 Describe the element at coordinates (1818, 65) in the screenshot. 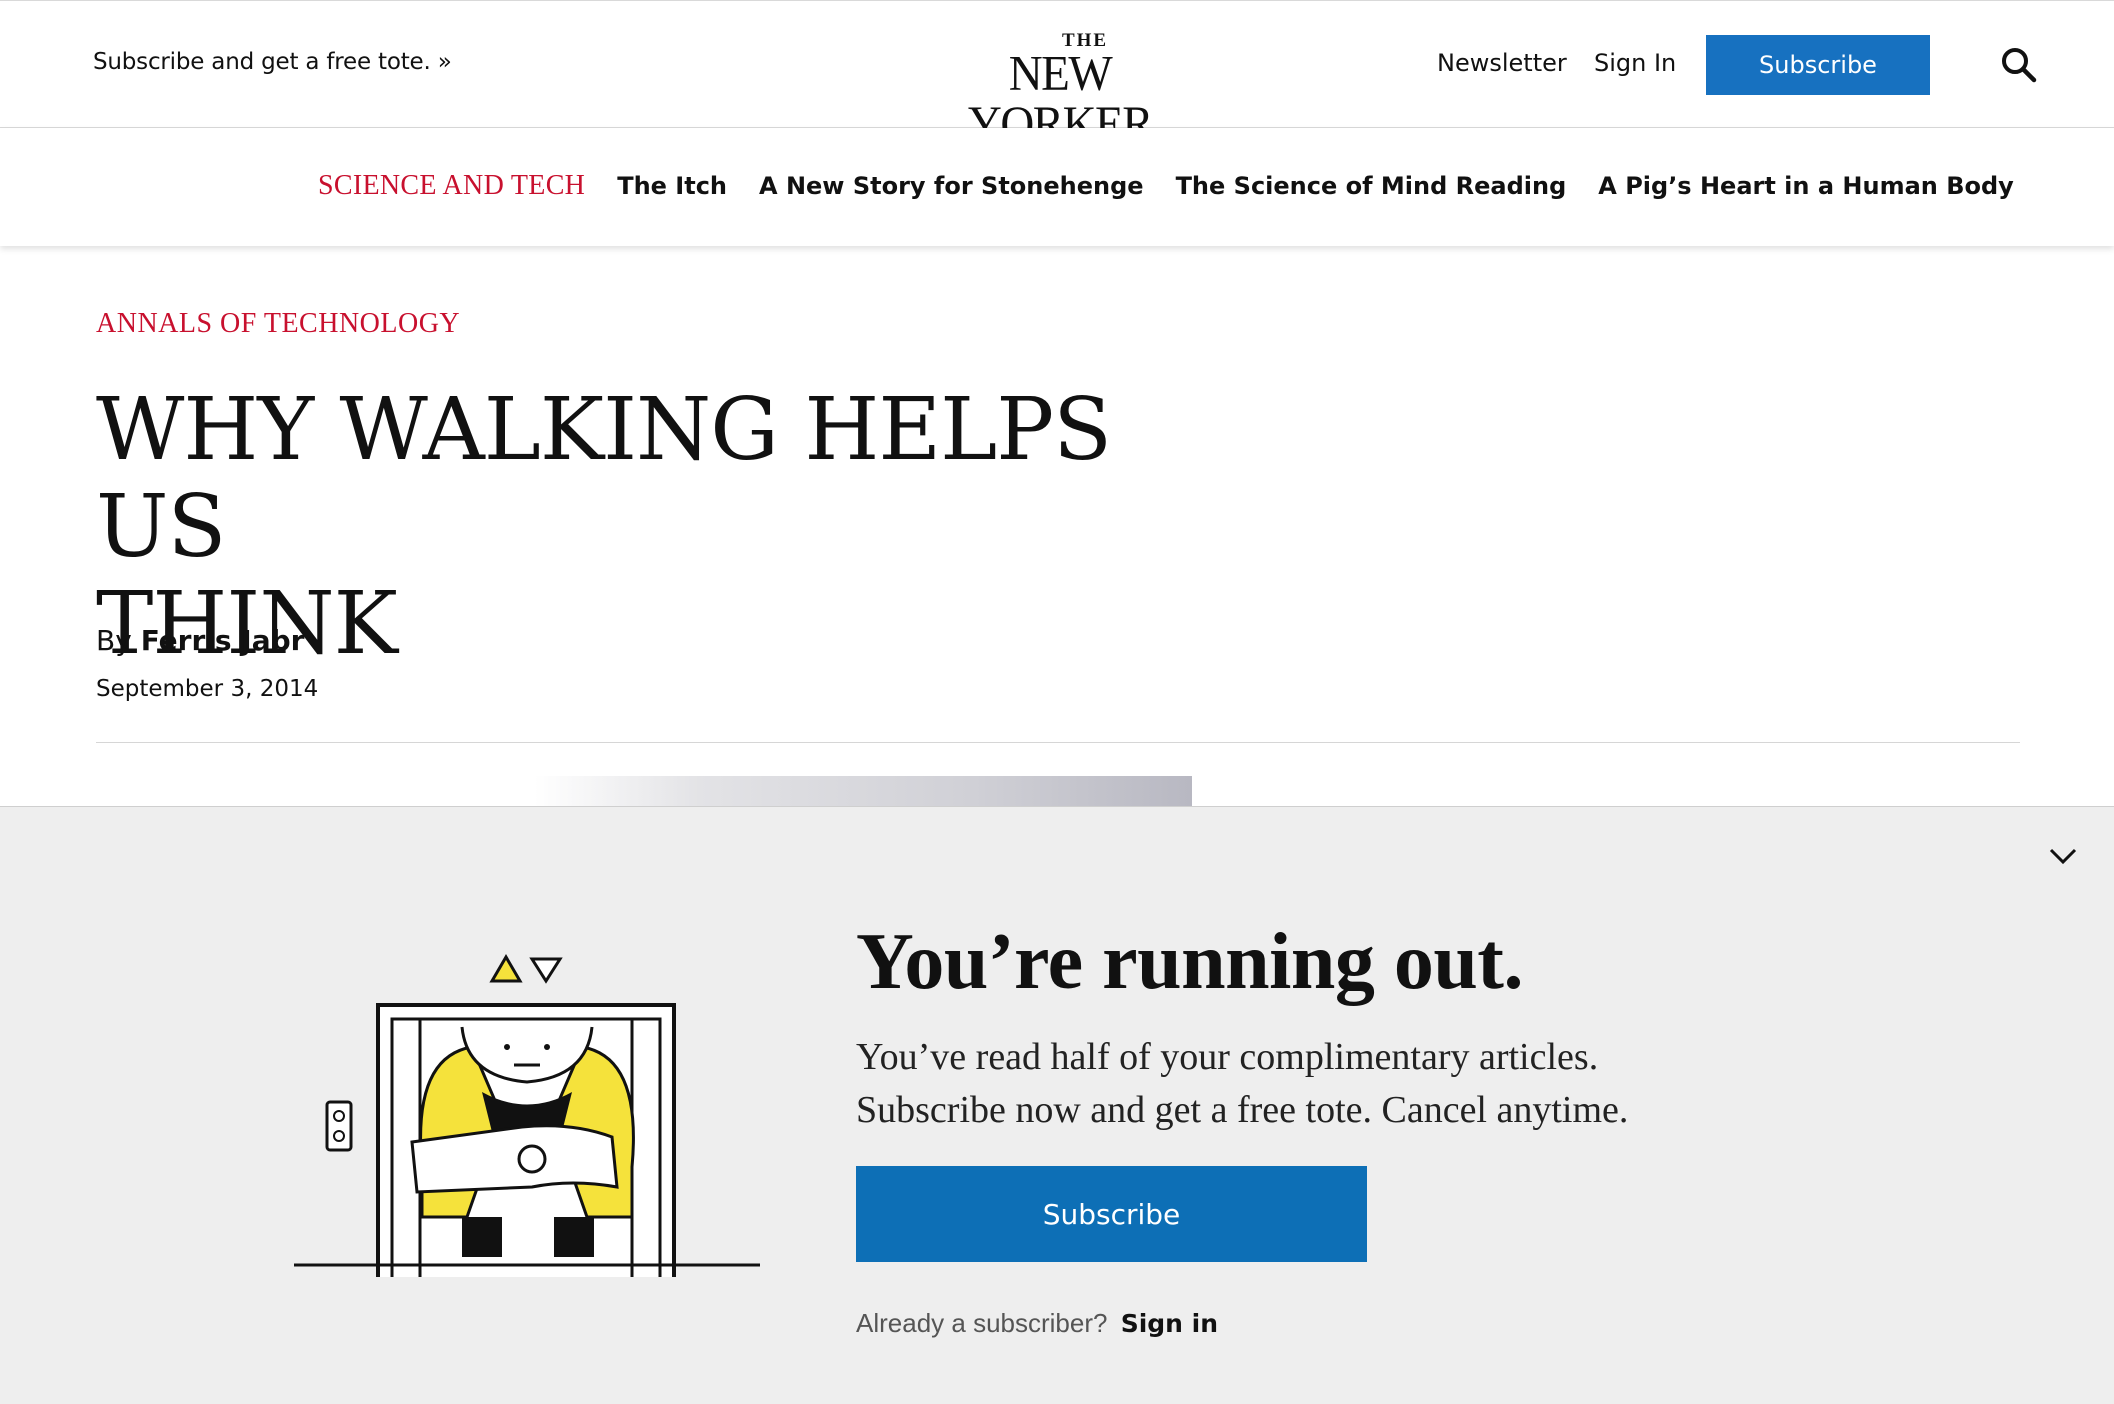

I see `header-subscribe-button: Subscribe` at that location.